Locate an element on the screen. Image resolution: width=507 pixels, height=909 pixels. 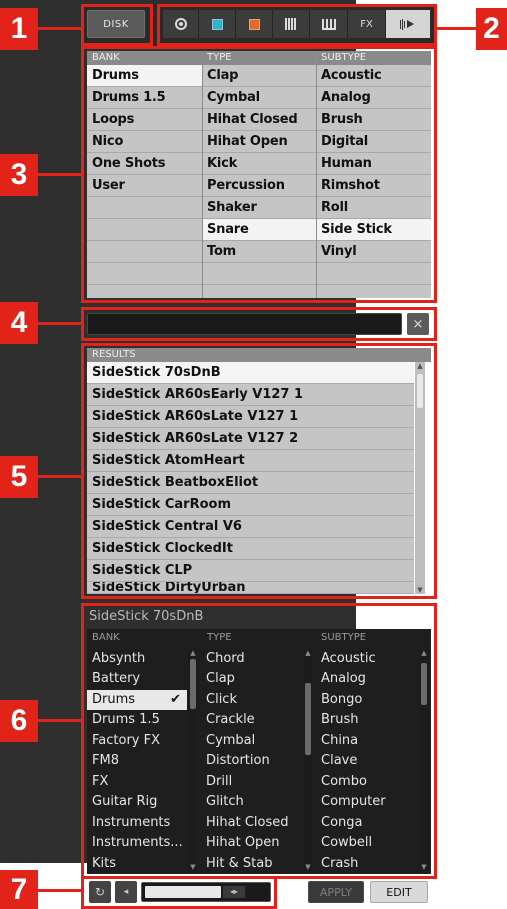
filter-bank-item: One Shots is located at coordinates (144, 164).